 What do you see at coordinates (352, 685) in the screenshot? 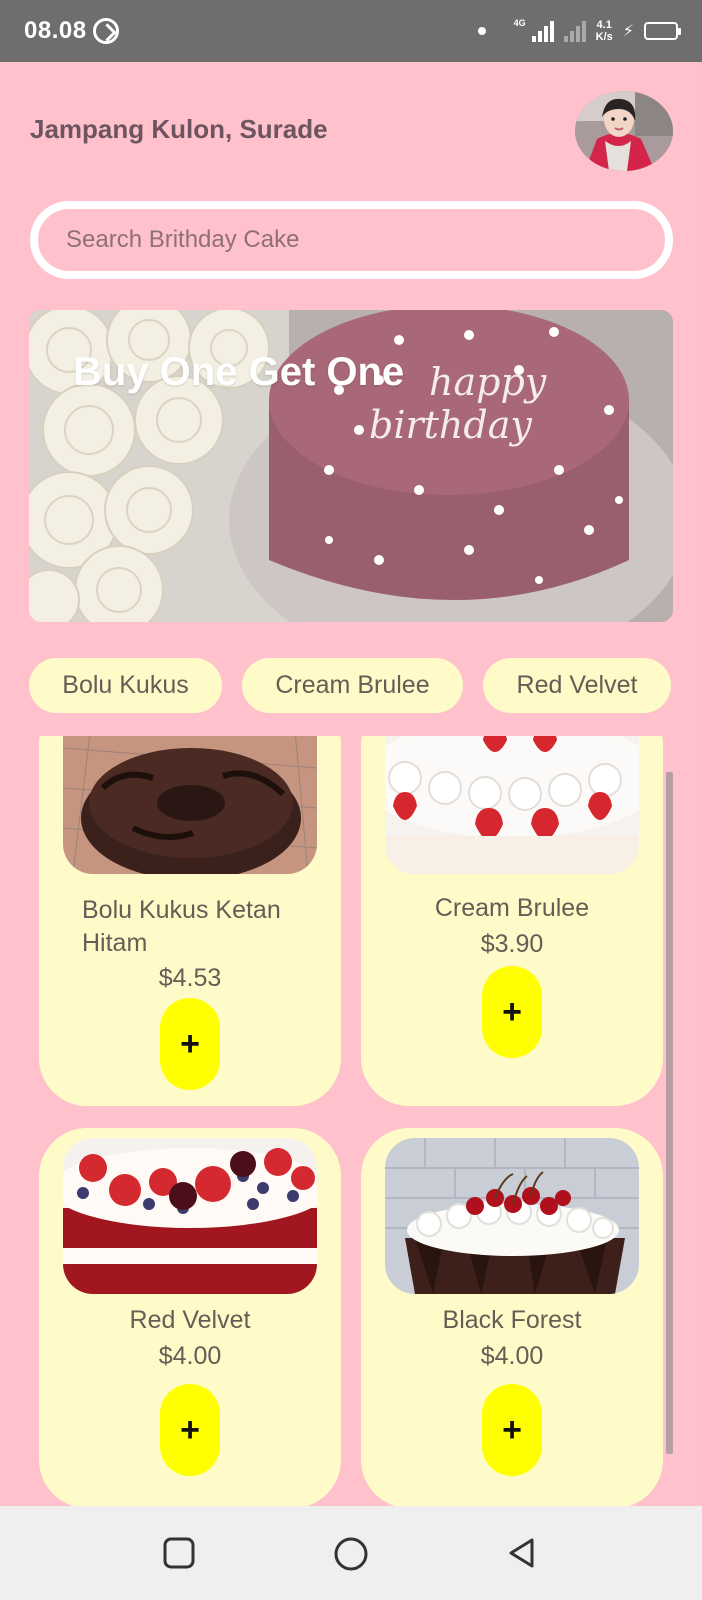
I see `category-chip-cream-brulee: Cream Brulee` at bounding box center [352, 685].